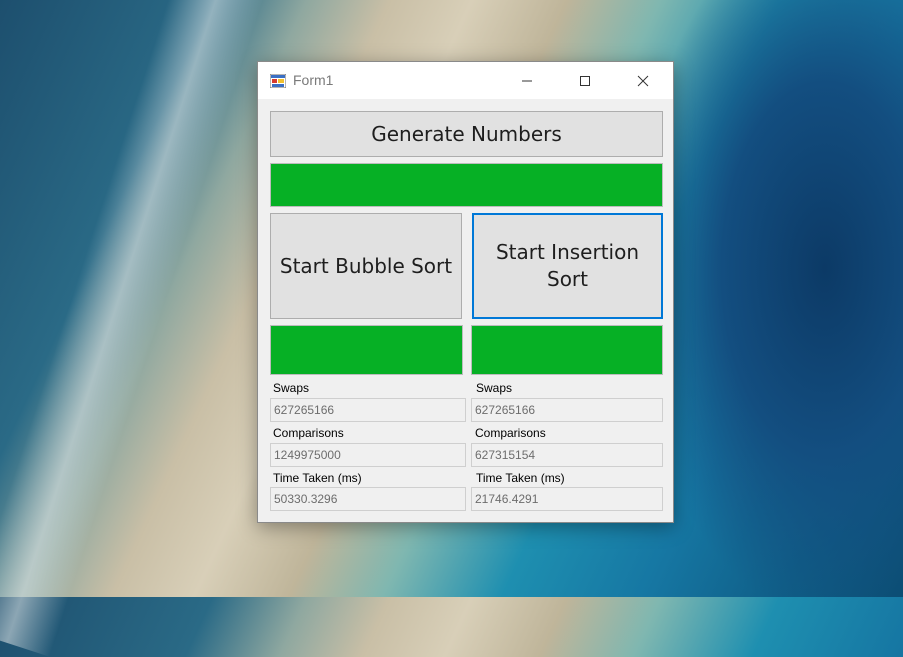 The width and height of the screenshot is (903, 657). I want to click on bubble-swaps-field: 627265166, so click(368, 410).